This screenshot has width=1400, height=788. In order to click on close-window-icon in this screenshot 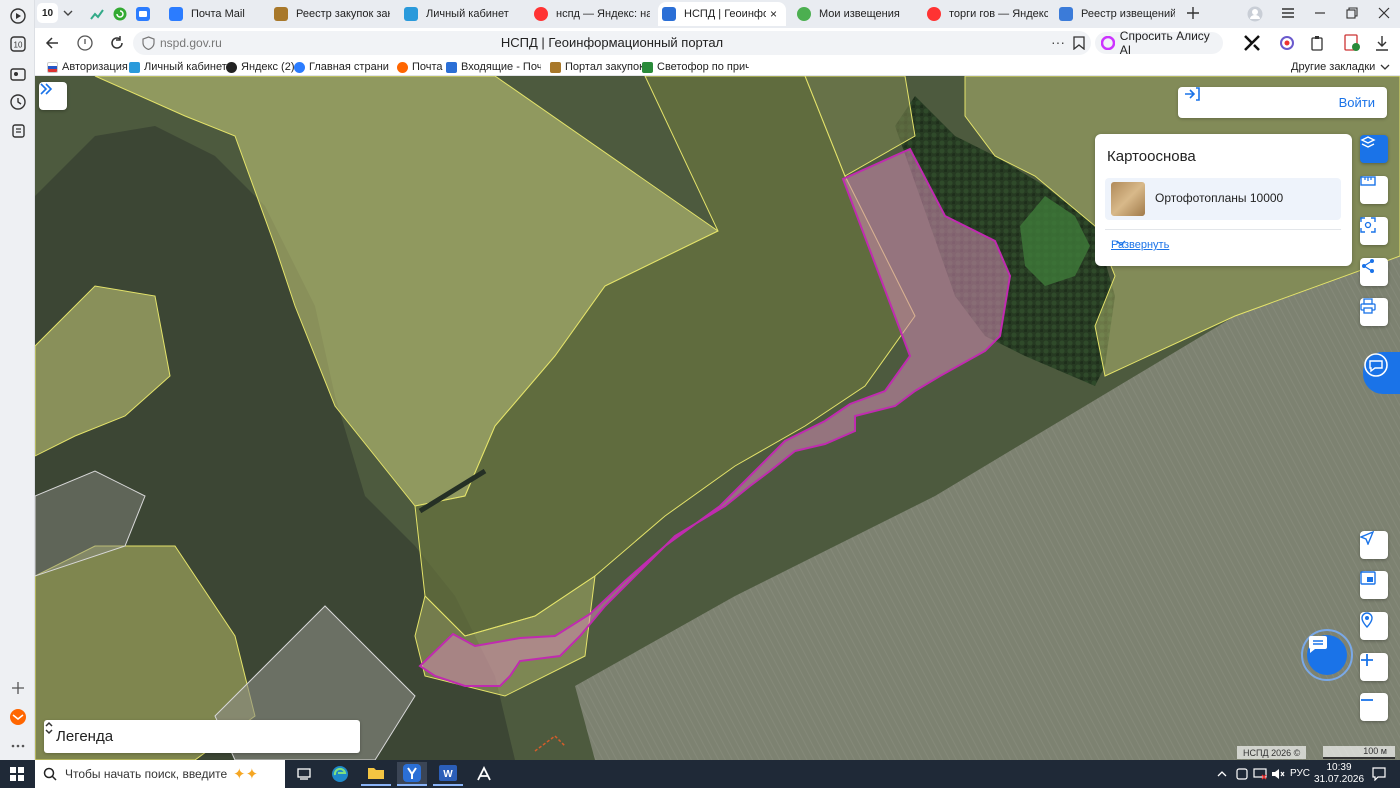, I will do `click(1384, 14)`.